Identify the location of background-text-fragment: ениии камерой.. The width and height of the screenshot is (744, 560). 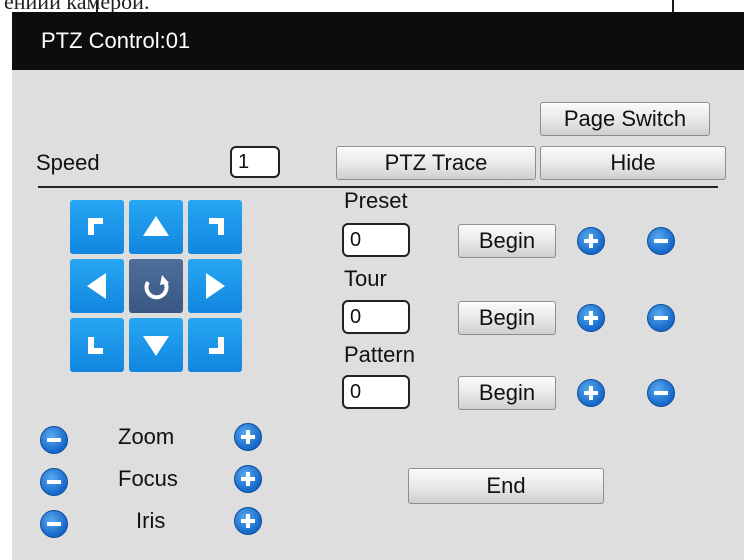
(76, 6).